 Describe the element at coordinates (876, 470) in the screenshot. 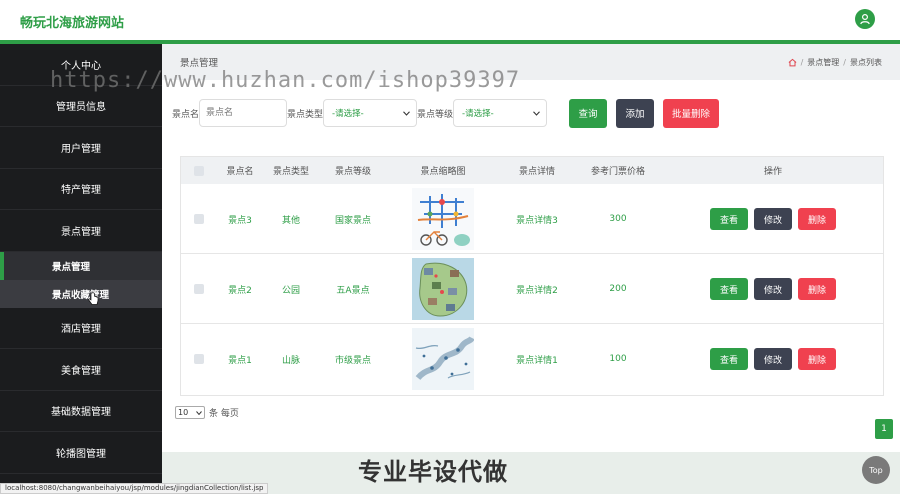

I see `back-to-top-button: Top` at that location.